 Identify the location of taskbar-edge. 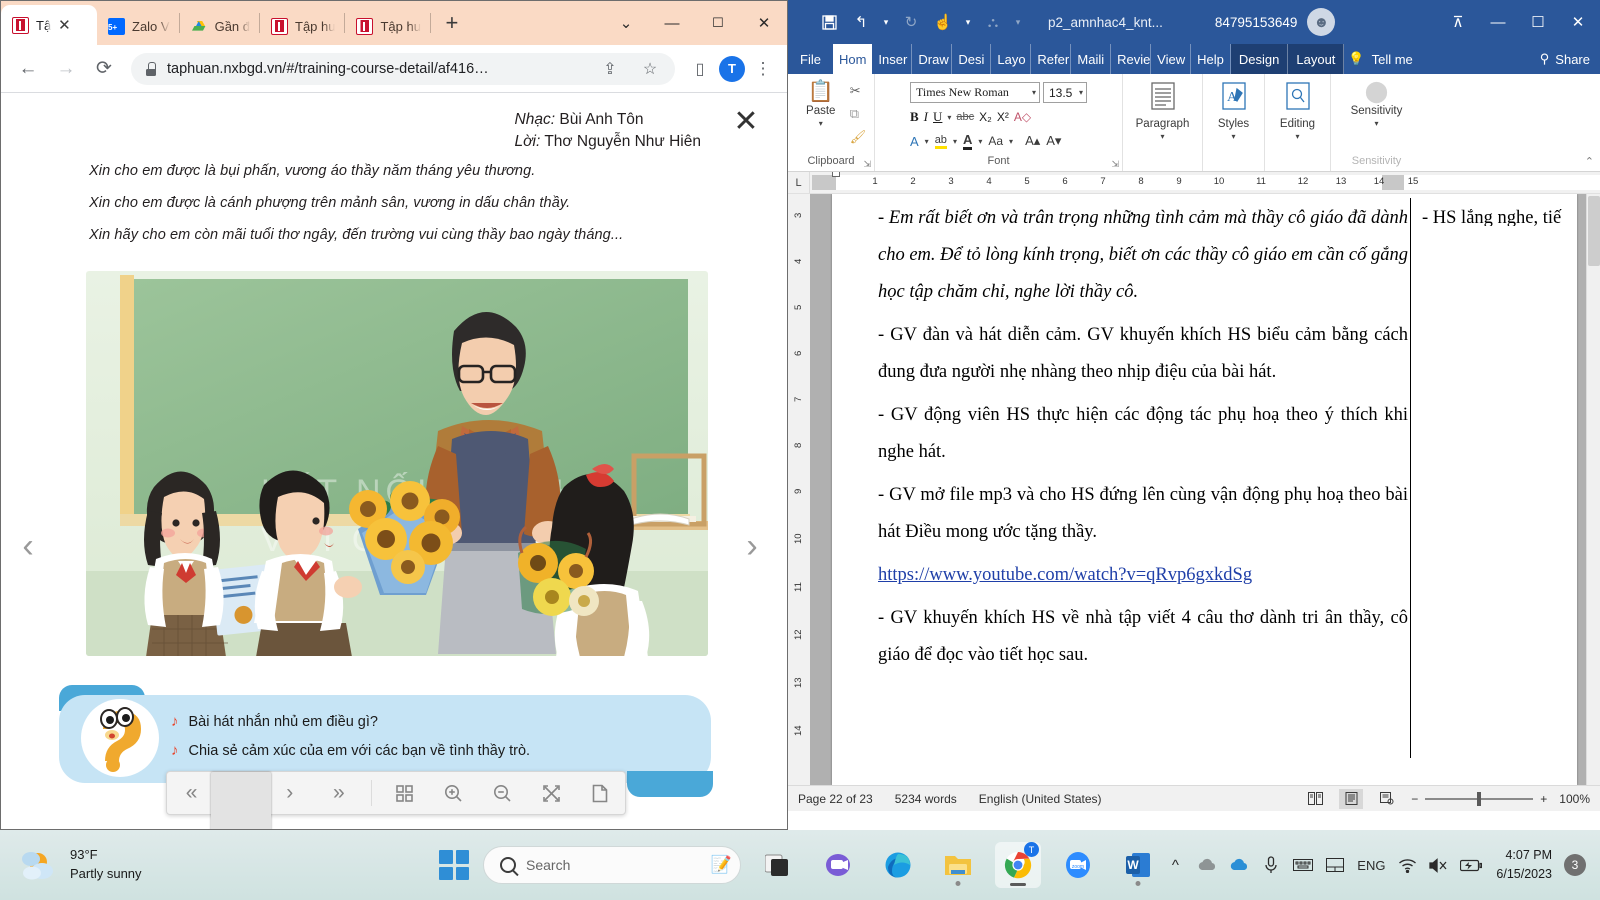
(898, 865).